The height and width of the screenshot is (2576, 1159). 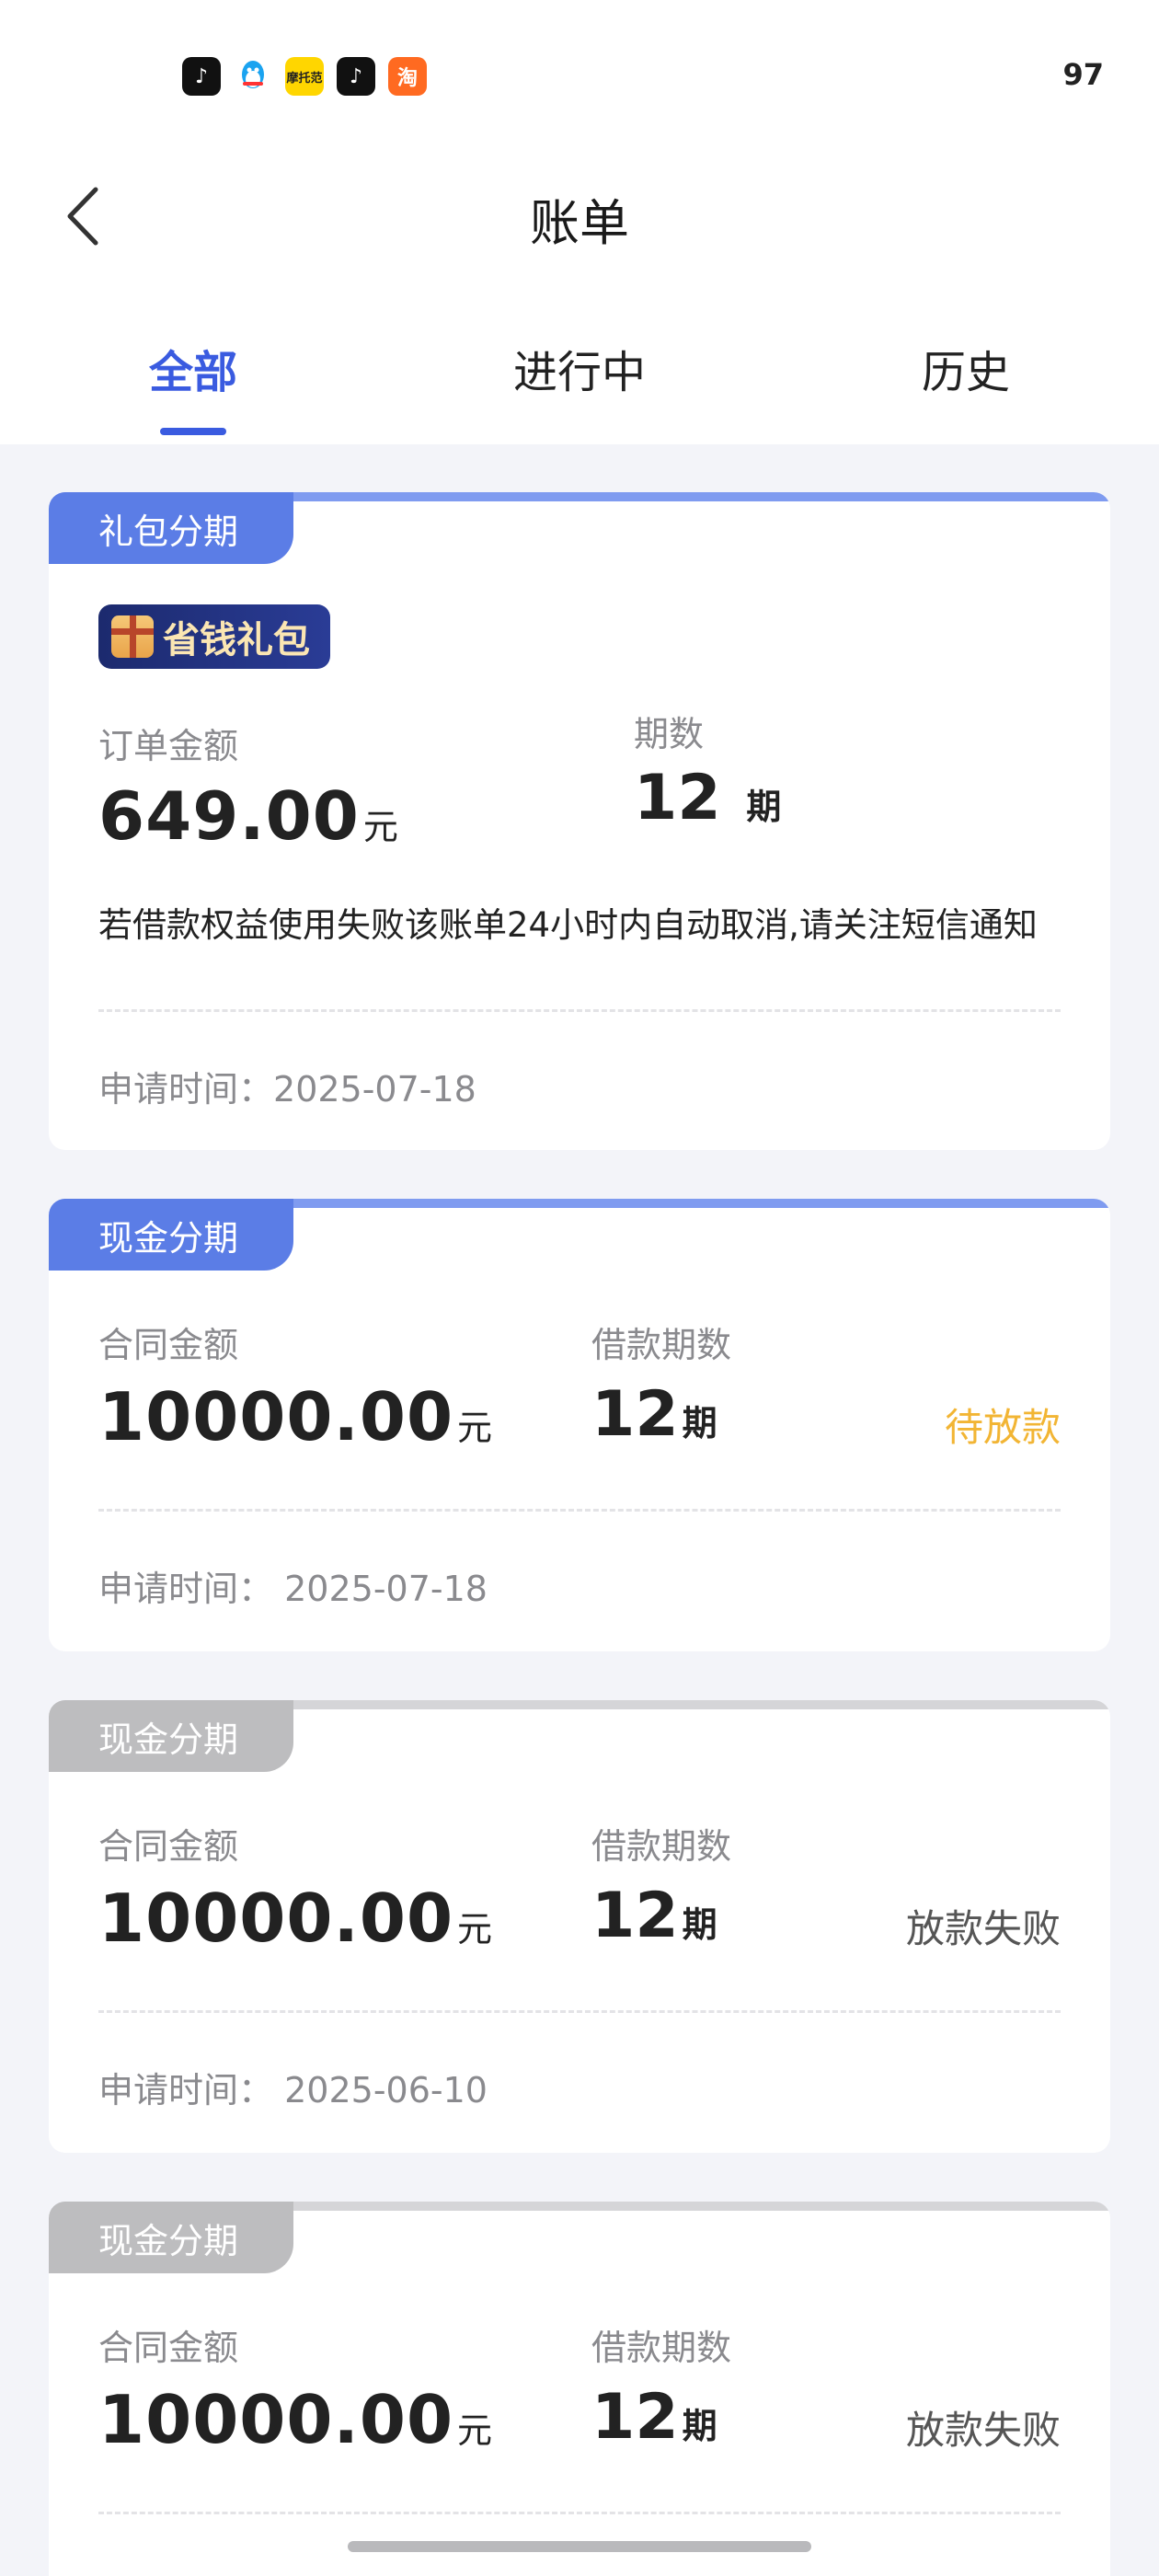 I want to click on nav-header: 账单, so click(x=579, y=223).